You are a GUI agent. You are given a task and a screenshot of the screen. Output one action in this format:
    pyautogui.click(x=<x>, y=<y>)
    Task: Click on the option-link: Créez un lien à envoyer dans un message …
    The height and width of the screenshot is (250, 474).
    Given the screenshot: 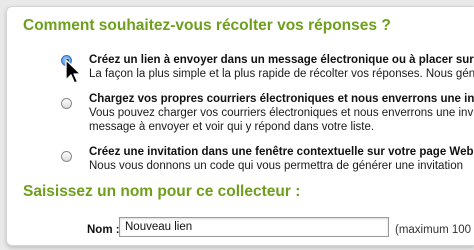 What is the action you would take?
    pyautogui.click(x=281, y=67)
    